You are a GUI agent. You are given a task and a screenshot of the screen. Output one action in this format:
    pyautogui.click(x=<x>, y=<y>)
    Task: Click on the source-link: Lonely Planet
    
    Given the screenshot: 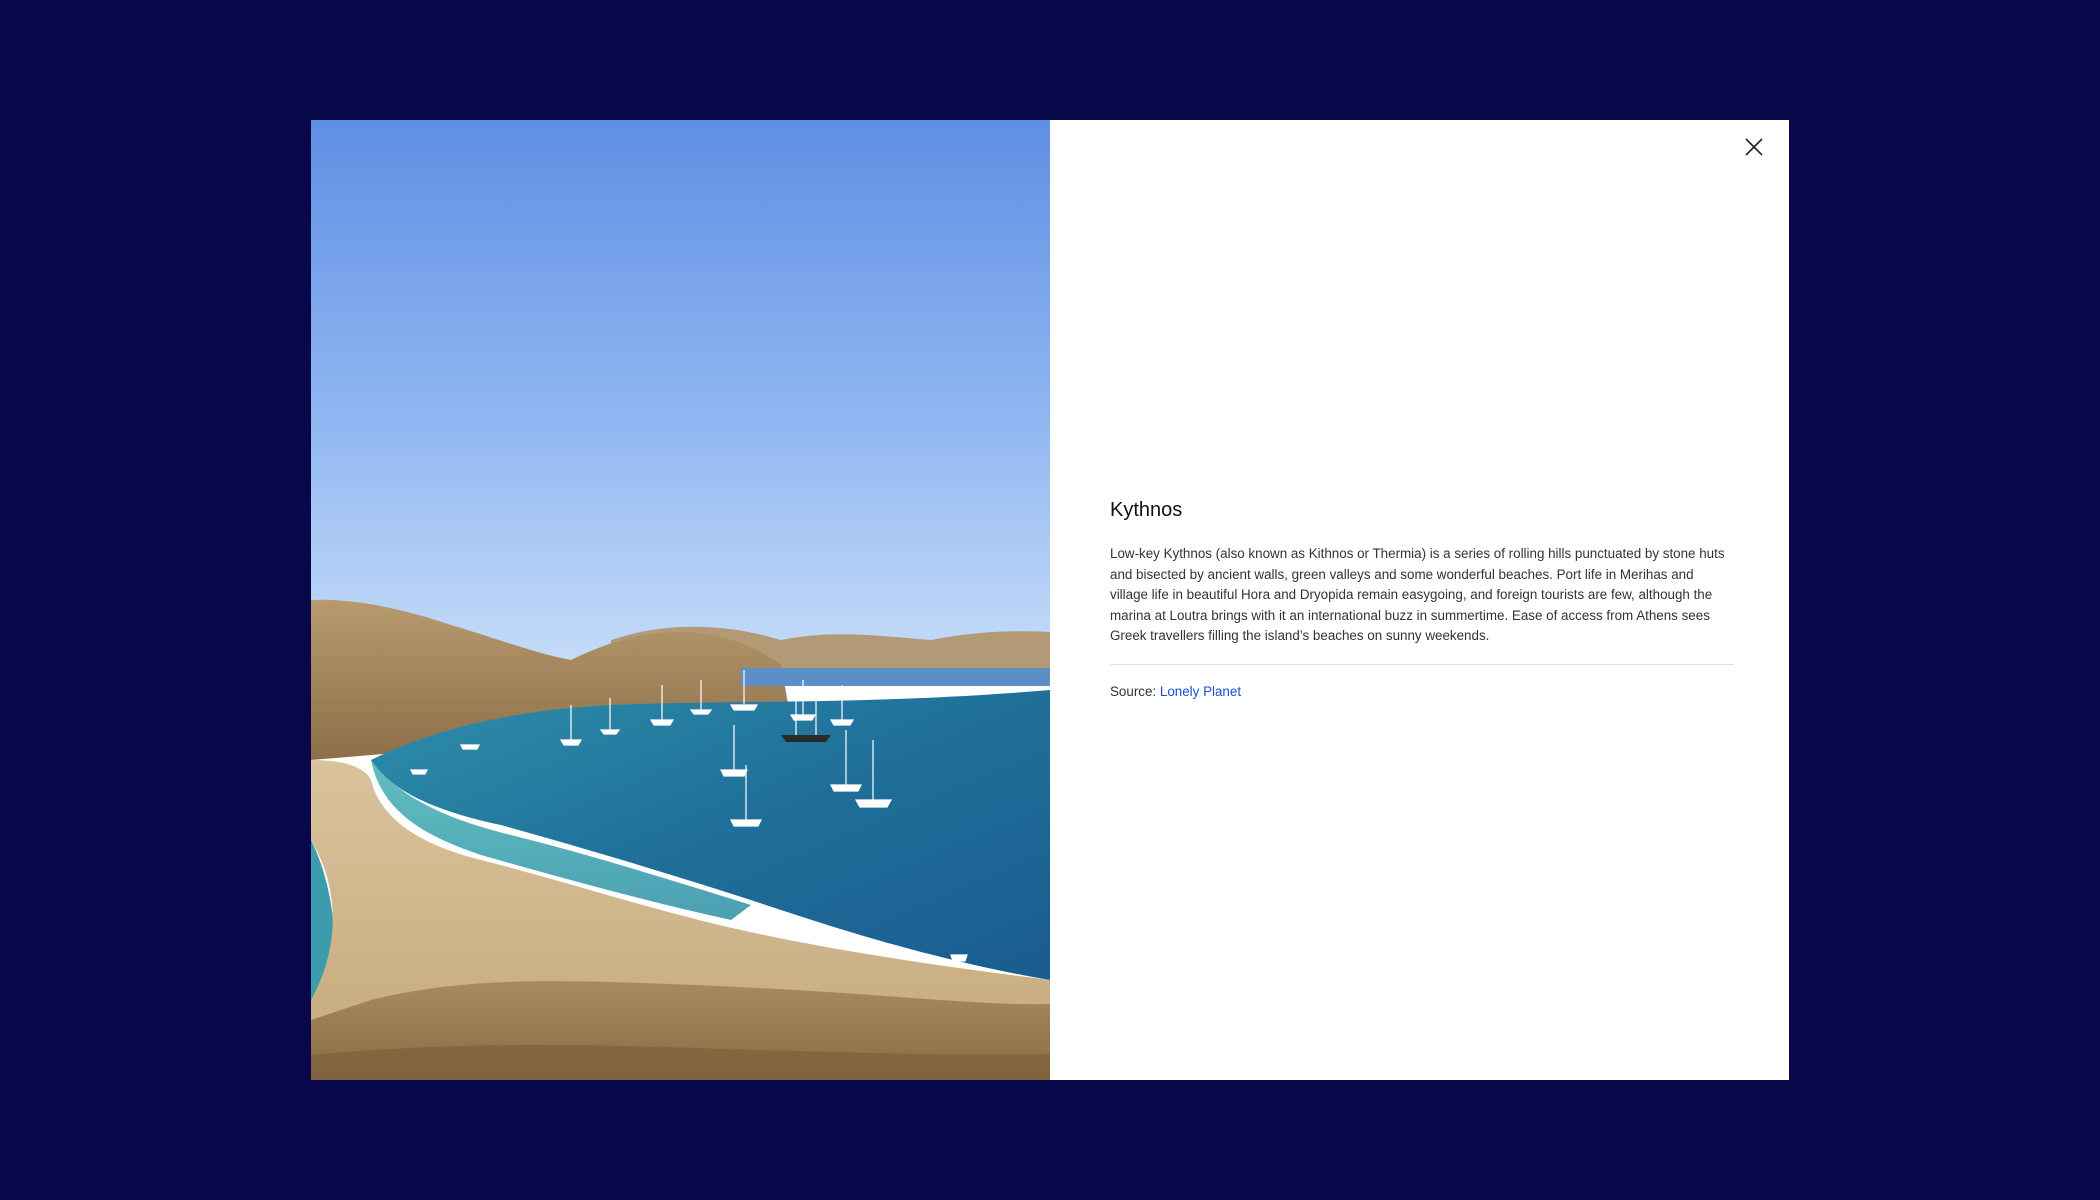 What is the action you would take?
    pyautogui.click(x=1200, y=691)
    